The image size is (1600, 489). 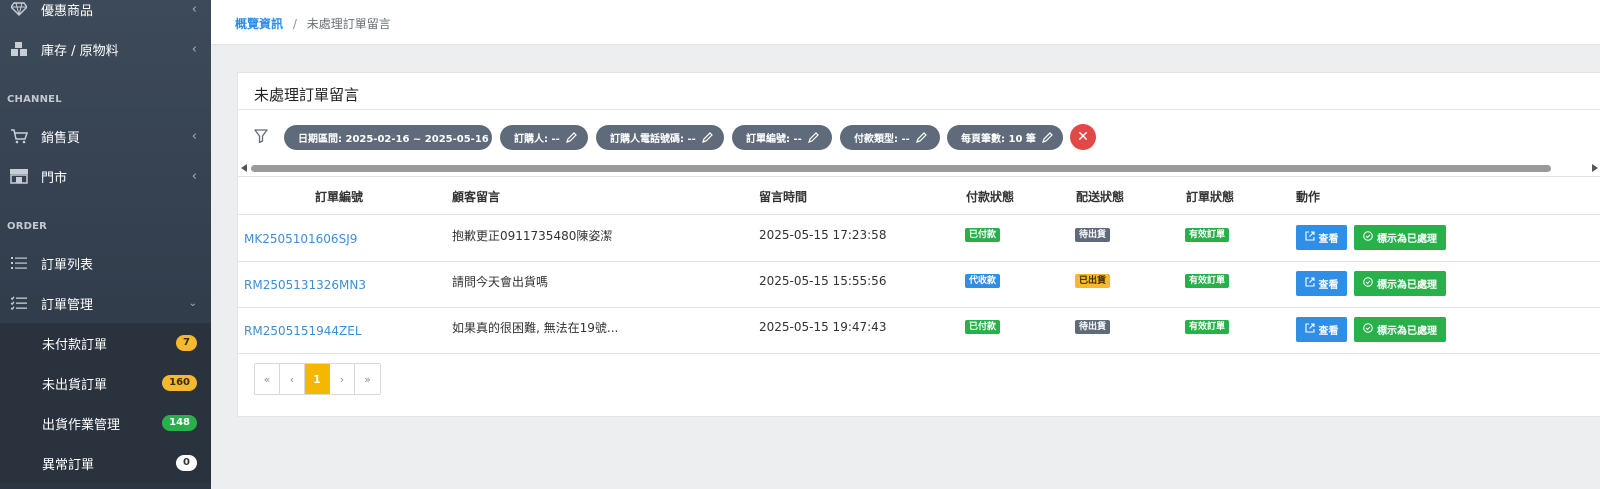 I want to click on sidebar-item-store: 門市 ‹, so click(x=105, y=176).